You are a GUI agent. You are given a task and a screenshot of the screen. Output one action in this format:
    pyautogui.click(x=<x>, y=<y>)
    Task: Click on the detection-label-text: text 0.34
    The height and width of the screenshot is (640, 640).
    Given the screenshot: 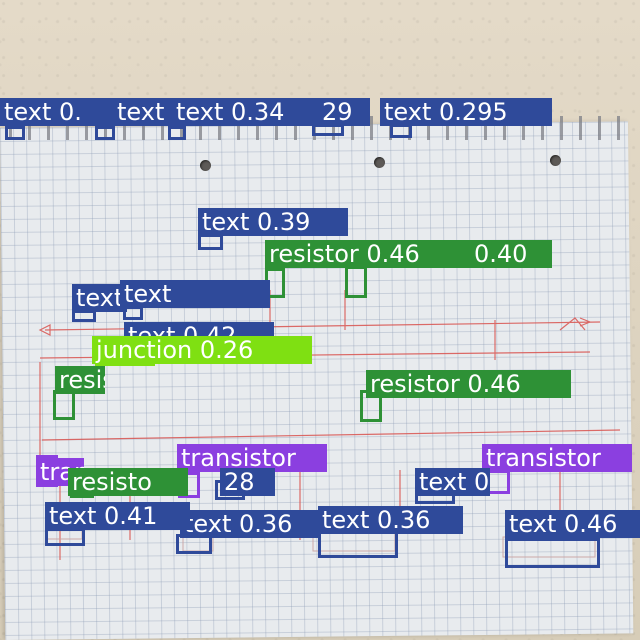 What is the action you would take?
    pyautogui.click(x=247, y=112)
    